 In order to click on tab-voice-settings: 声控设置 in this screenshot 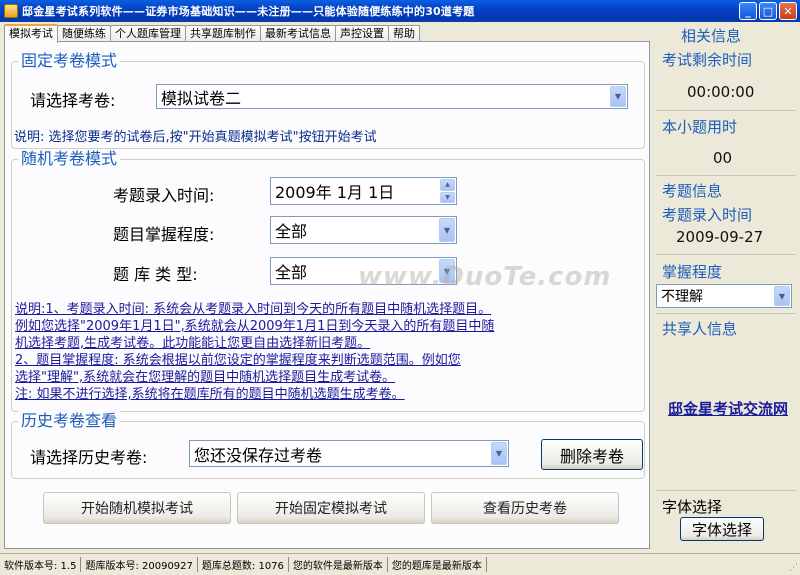, I will do `click(362, 33)`.